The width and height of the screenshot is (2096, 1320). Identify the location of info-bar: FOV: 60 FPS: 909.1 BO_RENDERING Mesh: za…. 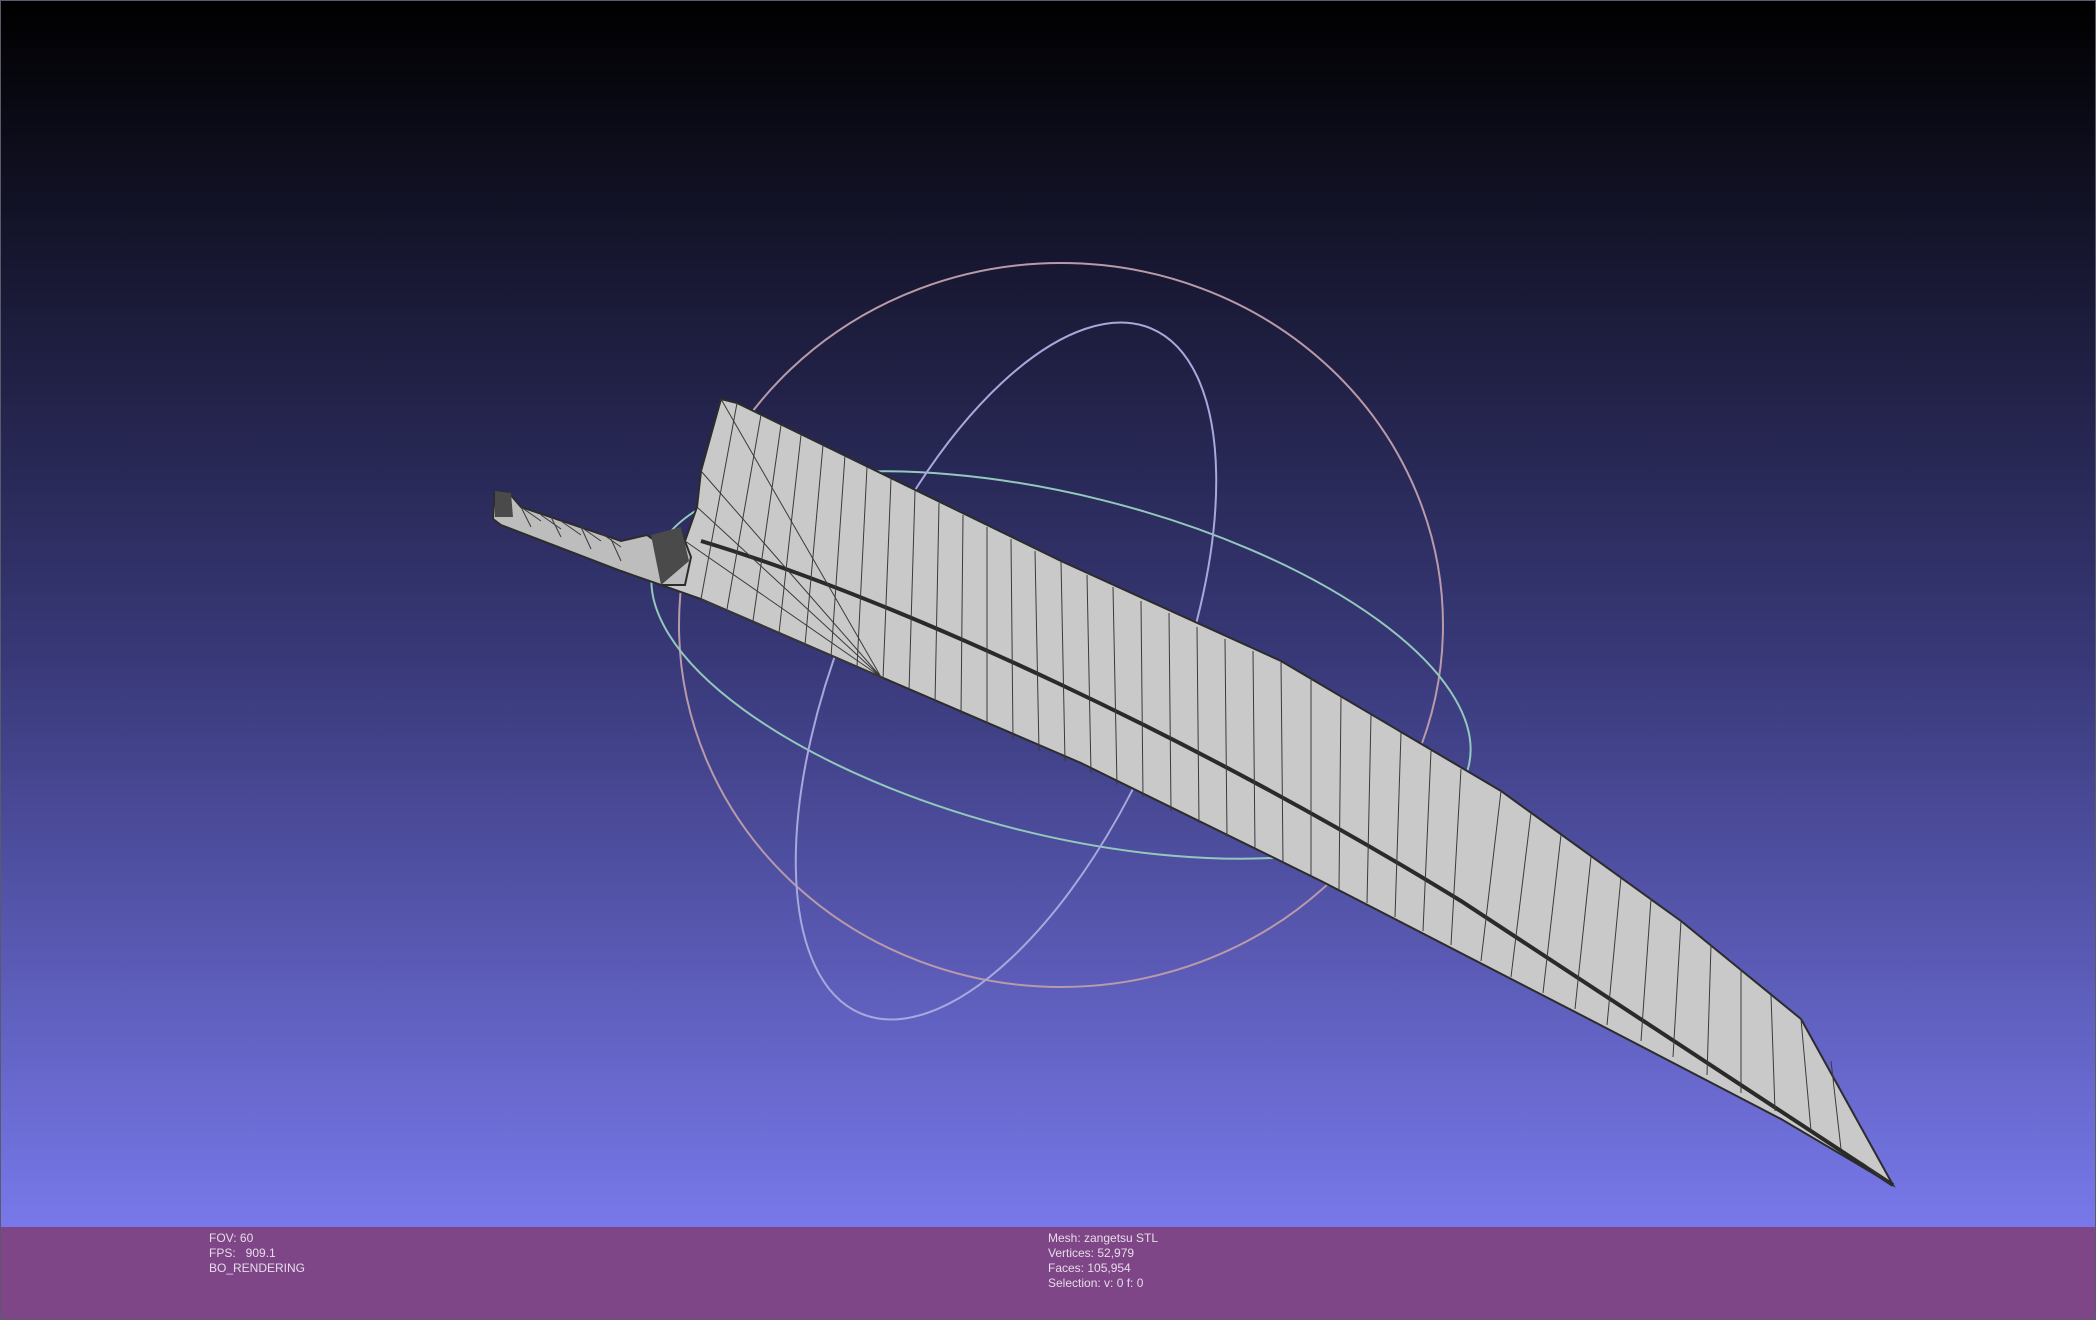
(1048, 1273).